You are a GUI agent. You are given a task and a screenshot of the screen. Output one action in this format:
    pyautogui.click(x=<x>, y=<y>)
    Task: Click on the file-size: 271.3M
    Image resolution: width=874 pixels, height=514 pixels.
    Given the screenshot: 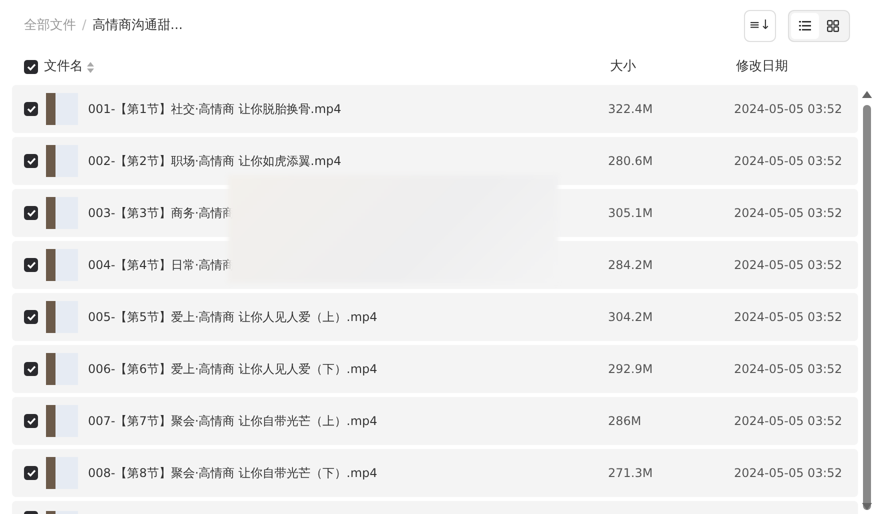 What is the action you would take?
    pyautogui.click(x=631, y=473)
    